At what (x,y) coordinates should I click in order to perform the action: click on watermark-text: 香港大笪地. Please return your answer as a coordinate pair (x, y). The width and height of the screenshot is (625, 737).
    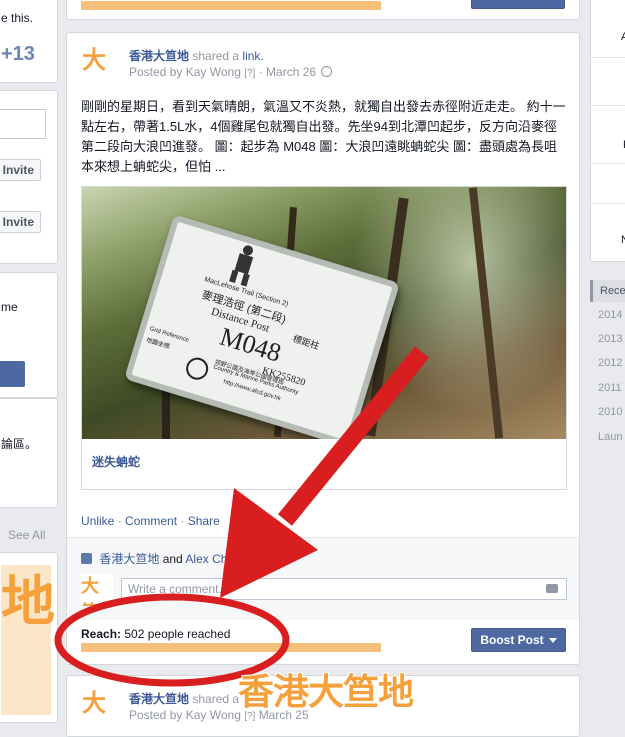
    Looking at the image, I should click on (326, 691).